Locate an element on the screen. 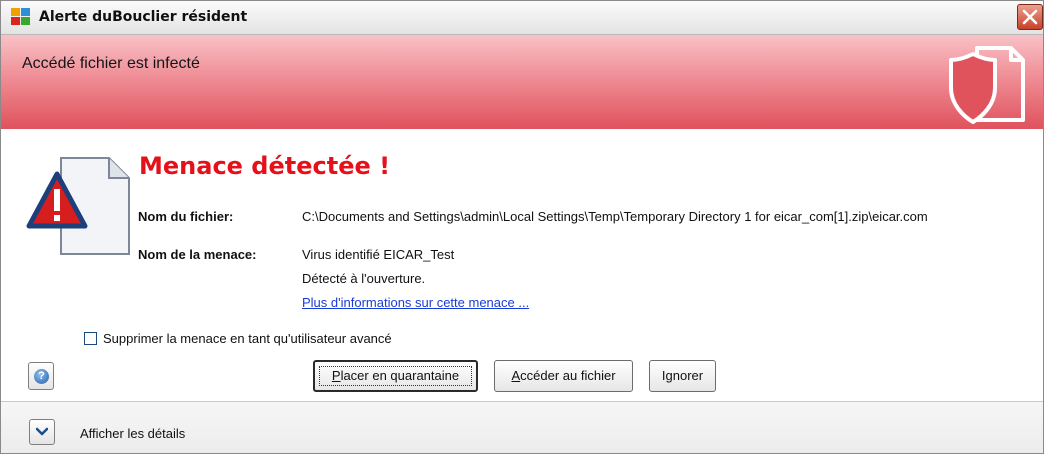 This screenshot has height=454, width=1044. open-file-button-label: Accéder au fichier is located at coordinates (563, 375).